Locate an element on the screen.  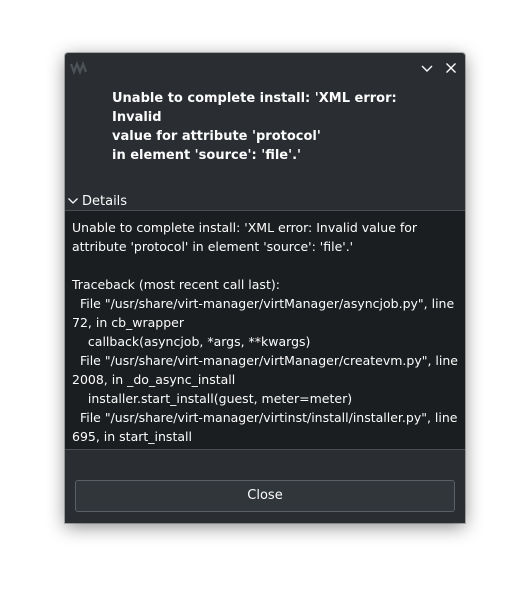
details-expander: Details is located at coordinates (97, 201).